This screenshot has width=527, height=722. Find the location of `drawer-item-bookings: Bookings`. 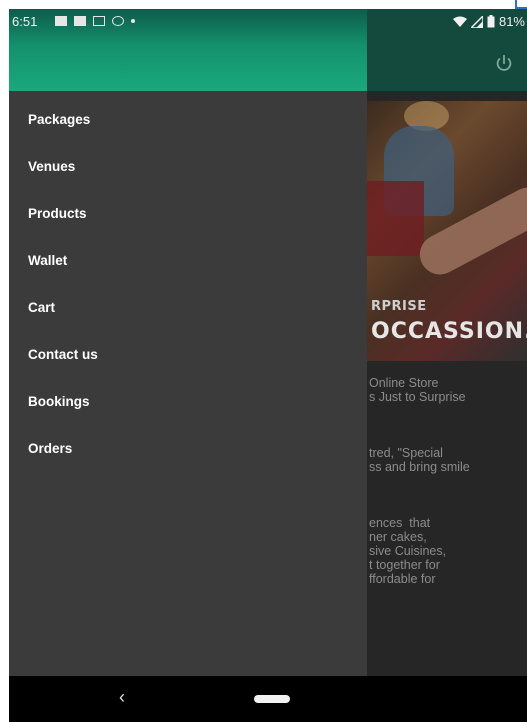

drawer-item-bookings: Bookings is located at coordinates (188, 412).